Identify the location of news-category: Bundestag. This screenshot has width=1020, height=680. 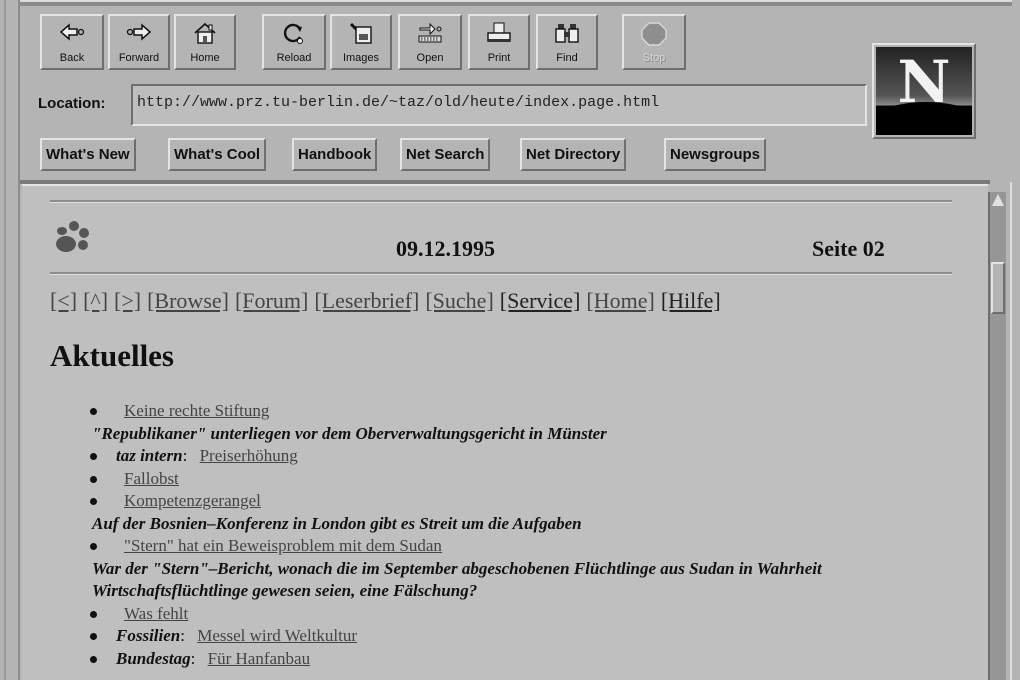
(153, 658).